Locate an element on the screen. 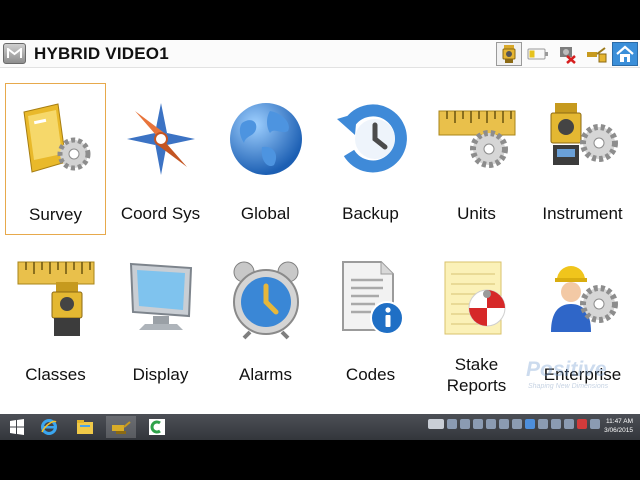 This screenshot has height=480, width=640. taskbar-clock: 11:47 AM 3/06/2015 is located at coordinates (618, 426).